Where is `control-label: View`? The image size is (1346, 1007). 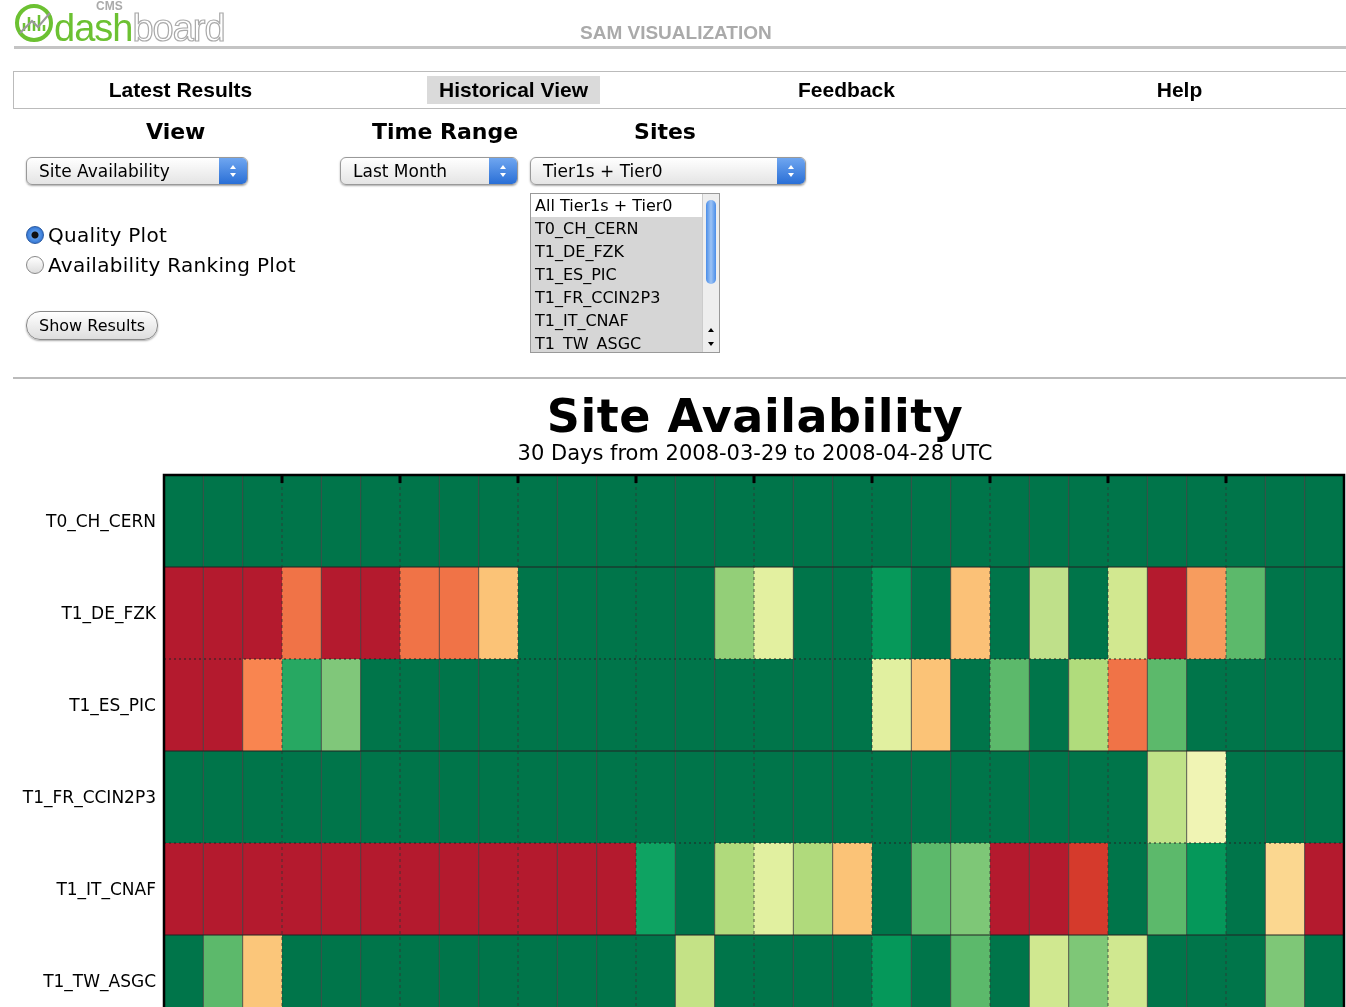
control-label: View is located at coordinates (176, 132).